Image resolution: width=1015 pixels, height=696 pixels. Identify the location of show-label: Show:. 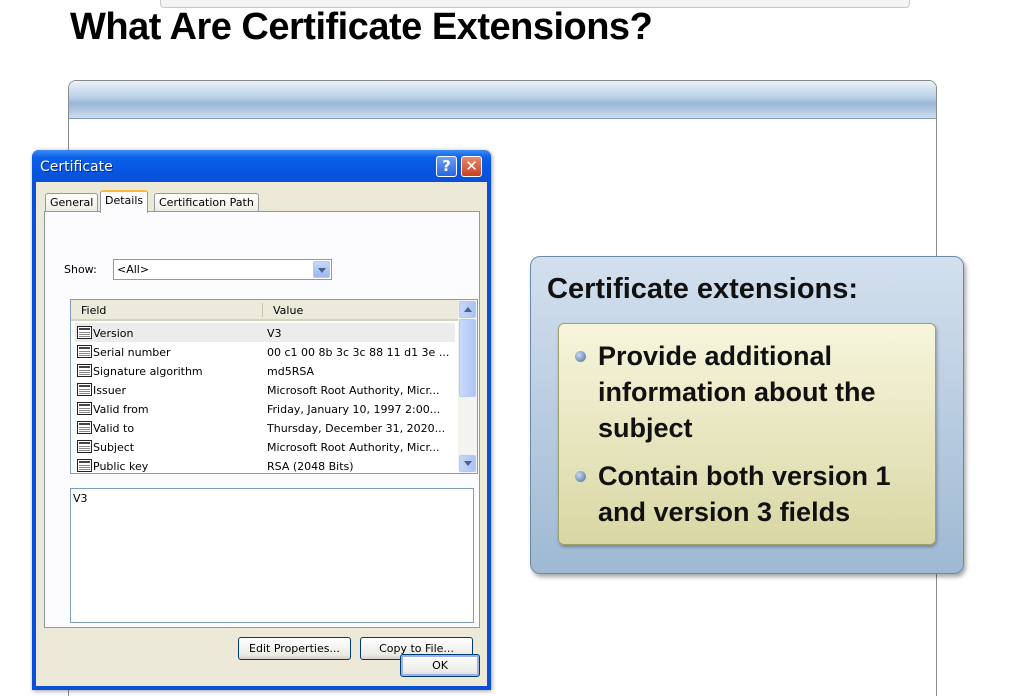
(80, 269).